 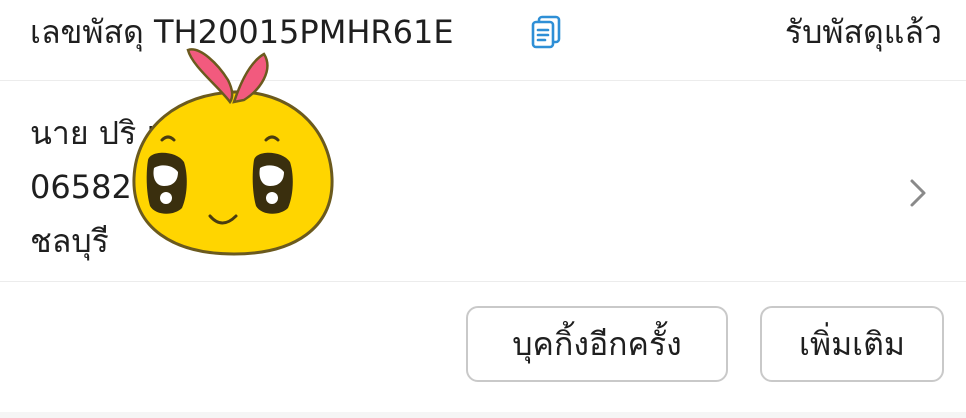 I want to click on rebook-button: บุคกิ้งอีกครั้ง, so click(x=597, y=344).